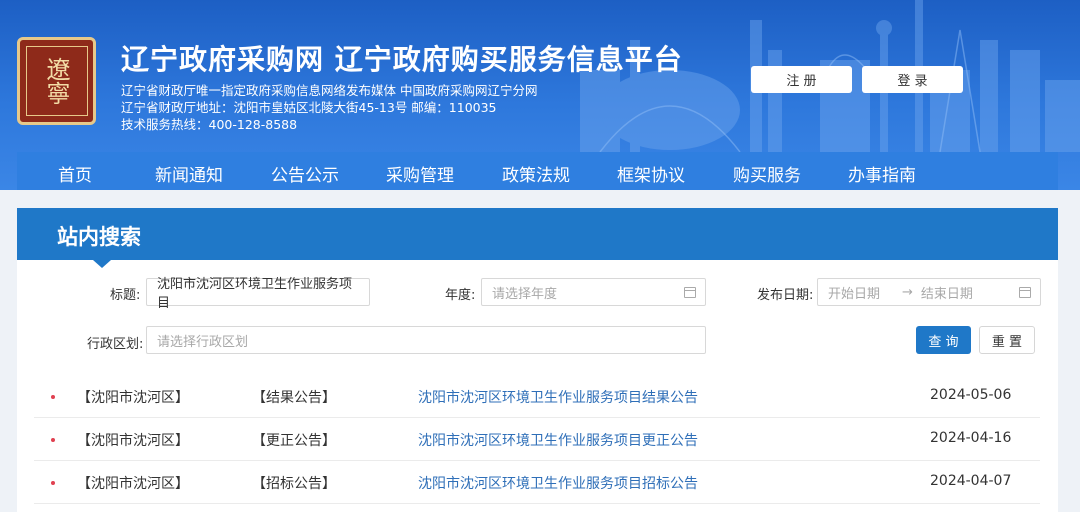 This screenshot has height=512, width=1080. I want to click on login-button: 登 录, so click(912, 79).